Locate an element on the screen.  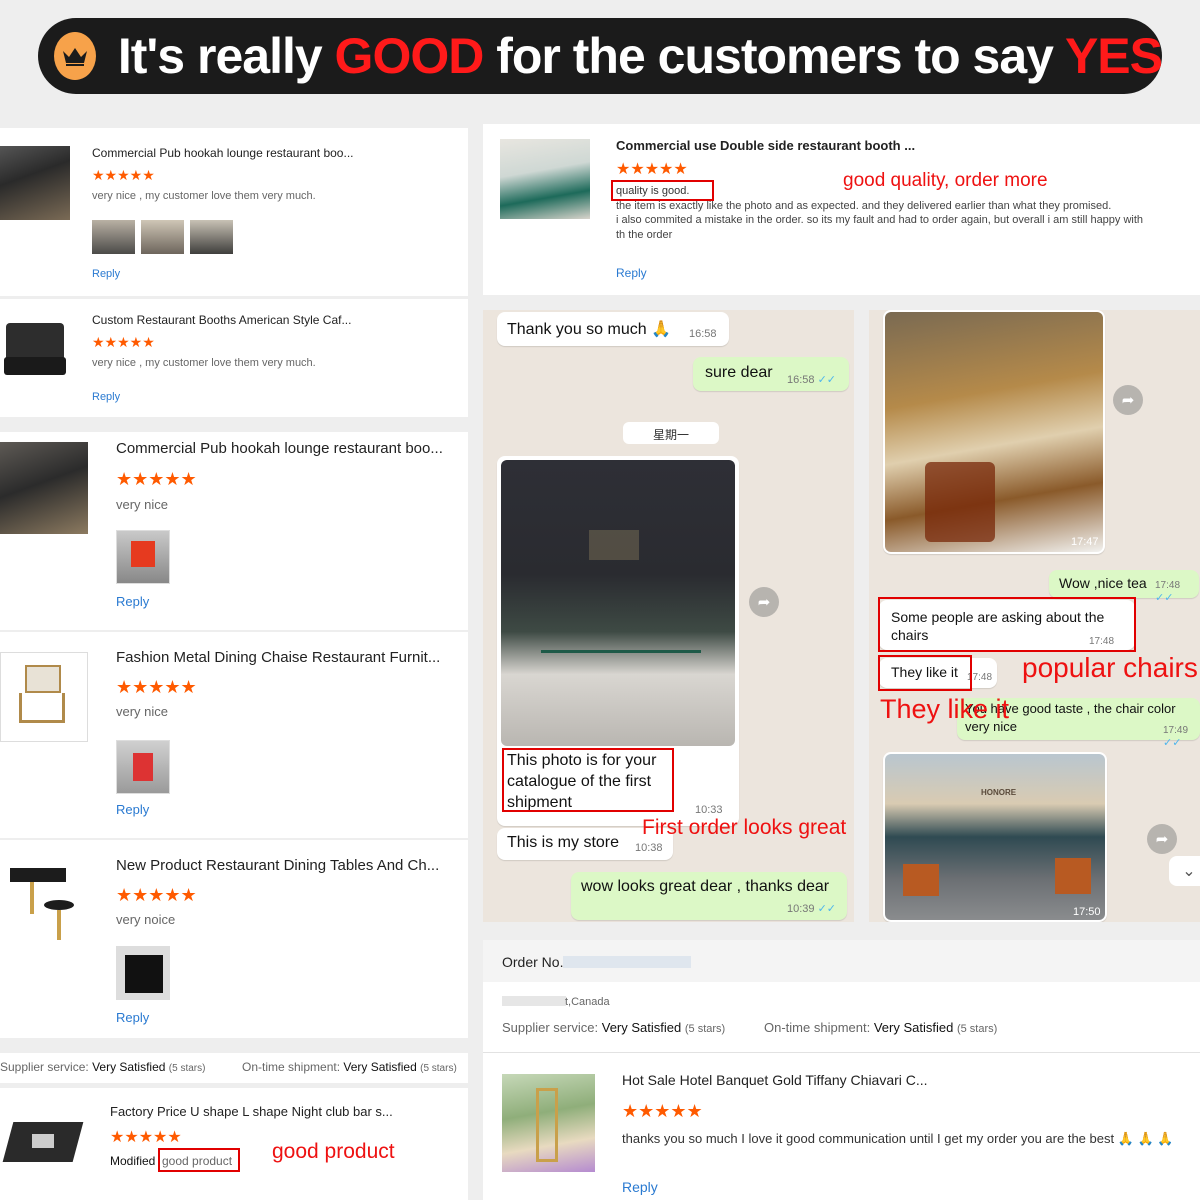
store-photo is located at coordinates (618, 603).